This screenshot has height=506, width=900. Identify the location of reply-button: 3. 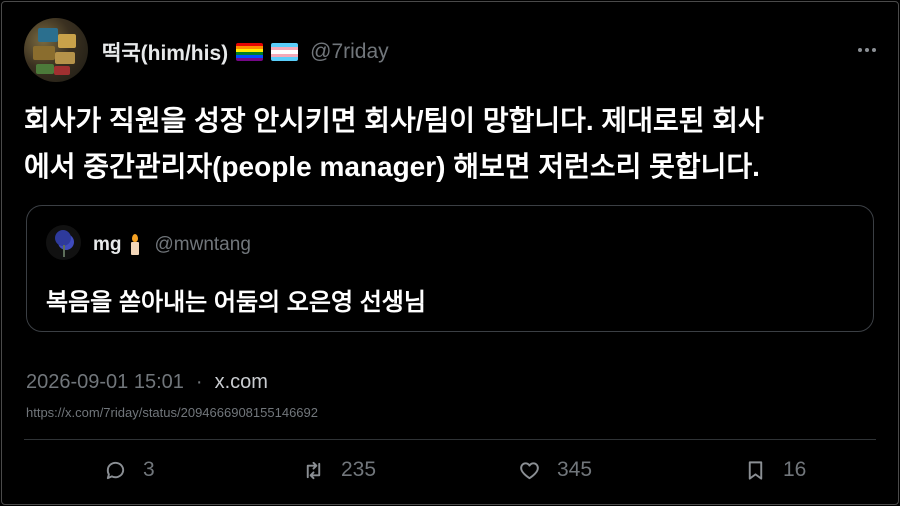
(129, 470).